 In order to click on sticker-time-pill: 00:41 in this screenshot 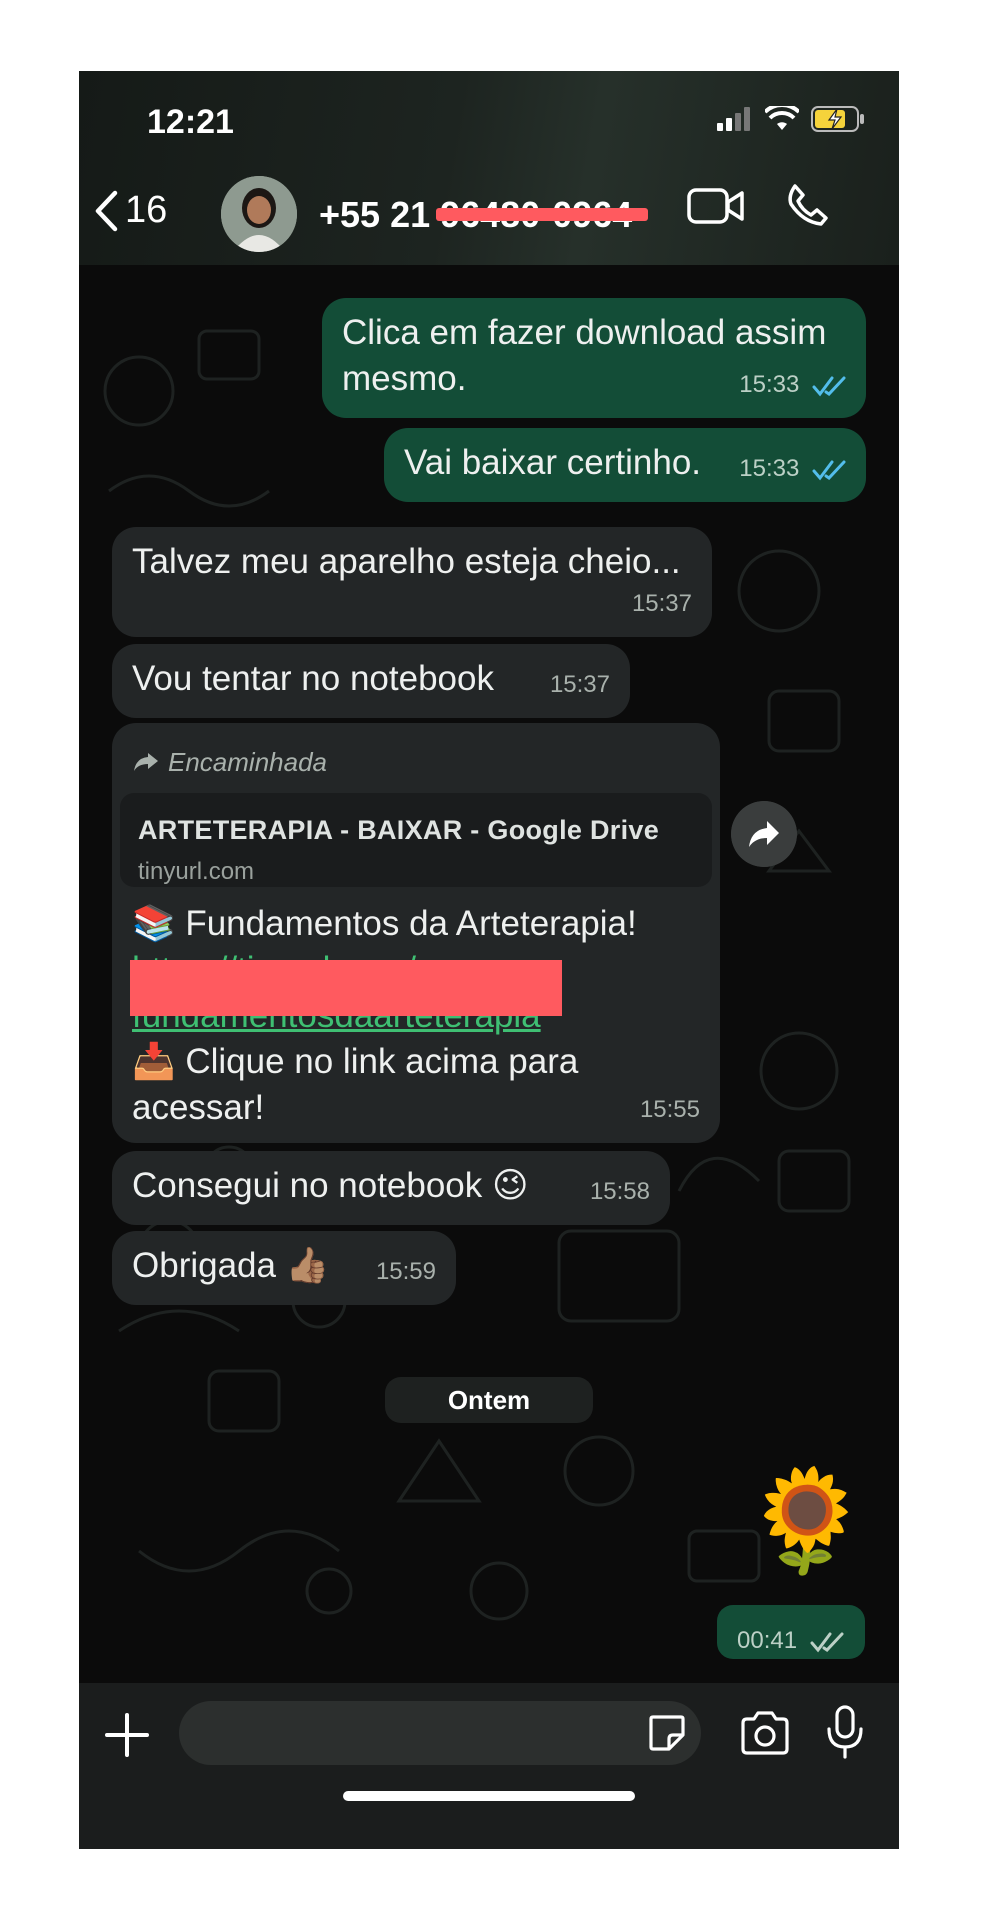, I will do `click(791, 1632)`.